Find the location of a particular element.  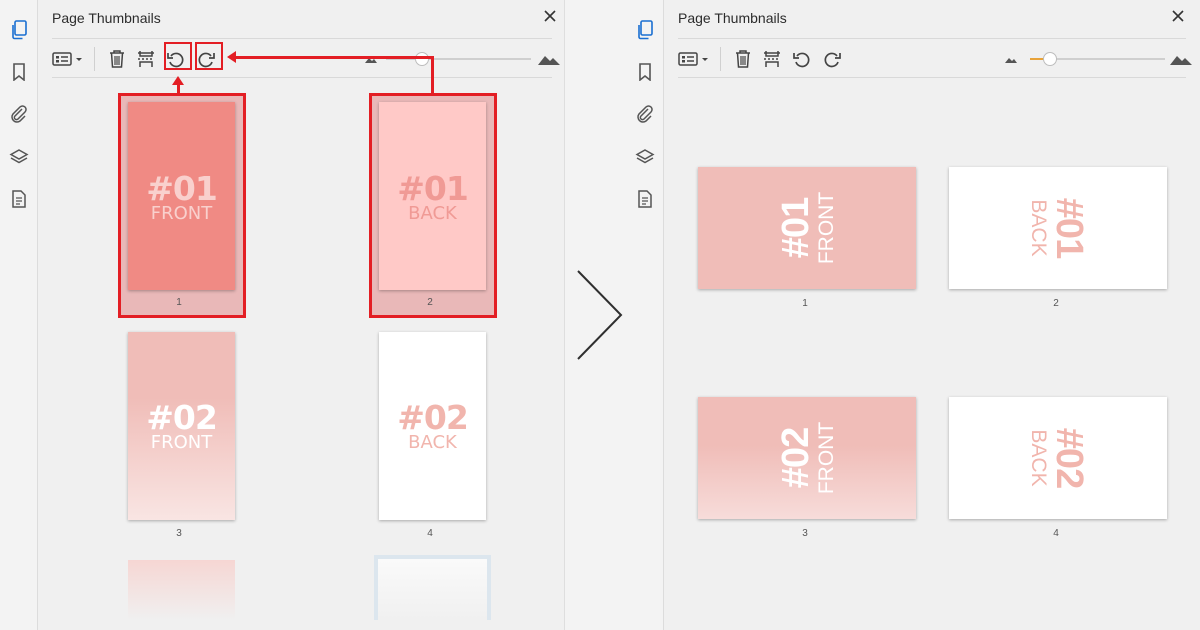

rotated-label: #02 FRONT is located at coordinates (807, 458).